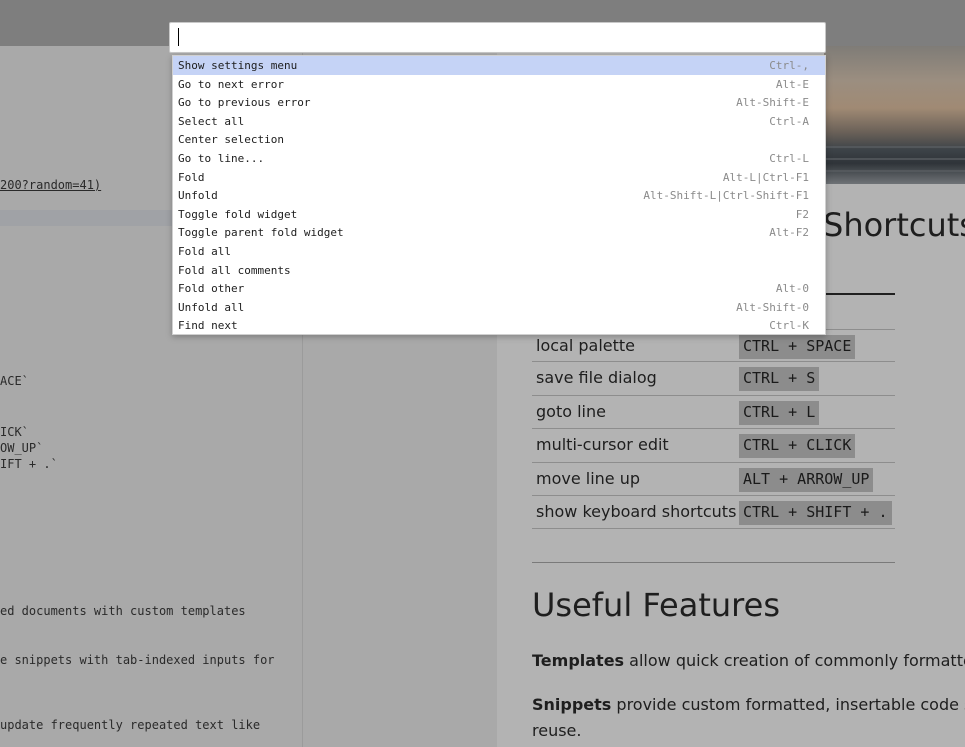 This screenshot has width=965, height=747. I want to click on command-shortcut: Ctrl-L, so click(789, 158).